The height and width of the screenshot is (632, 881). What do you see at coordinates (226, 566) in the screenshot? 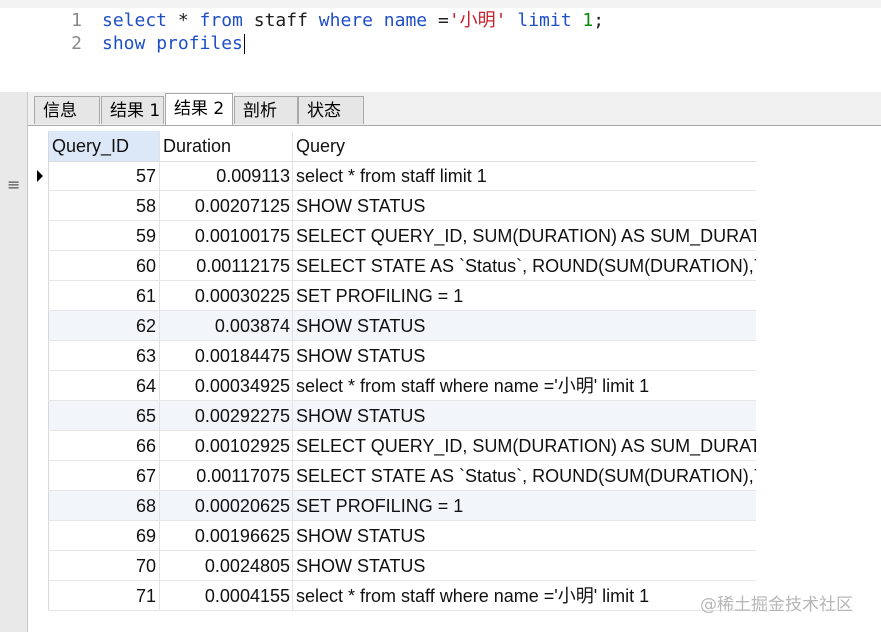
I see `duration-cell: 0.0024805` at bounding box center [226, 566].